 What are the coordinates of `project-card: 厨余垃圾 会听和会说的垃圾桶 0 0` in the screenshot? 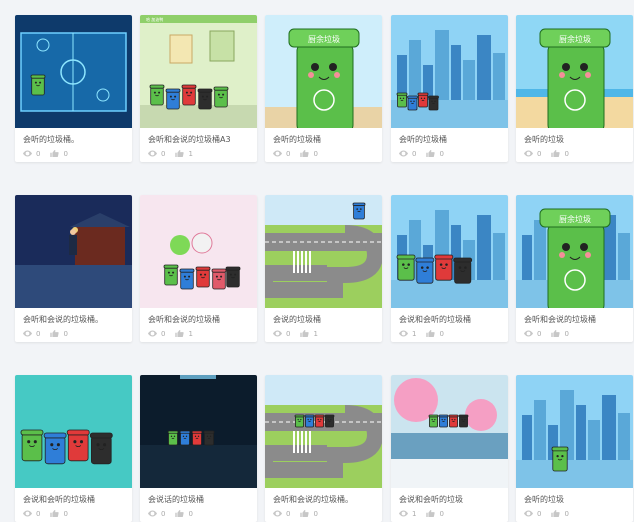 It's located at (574, 268).